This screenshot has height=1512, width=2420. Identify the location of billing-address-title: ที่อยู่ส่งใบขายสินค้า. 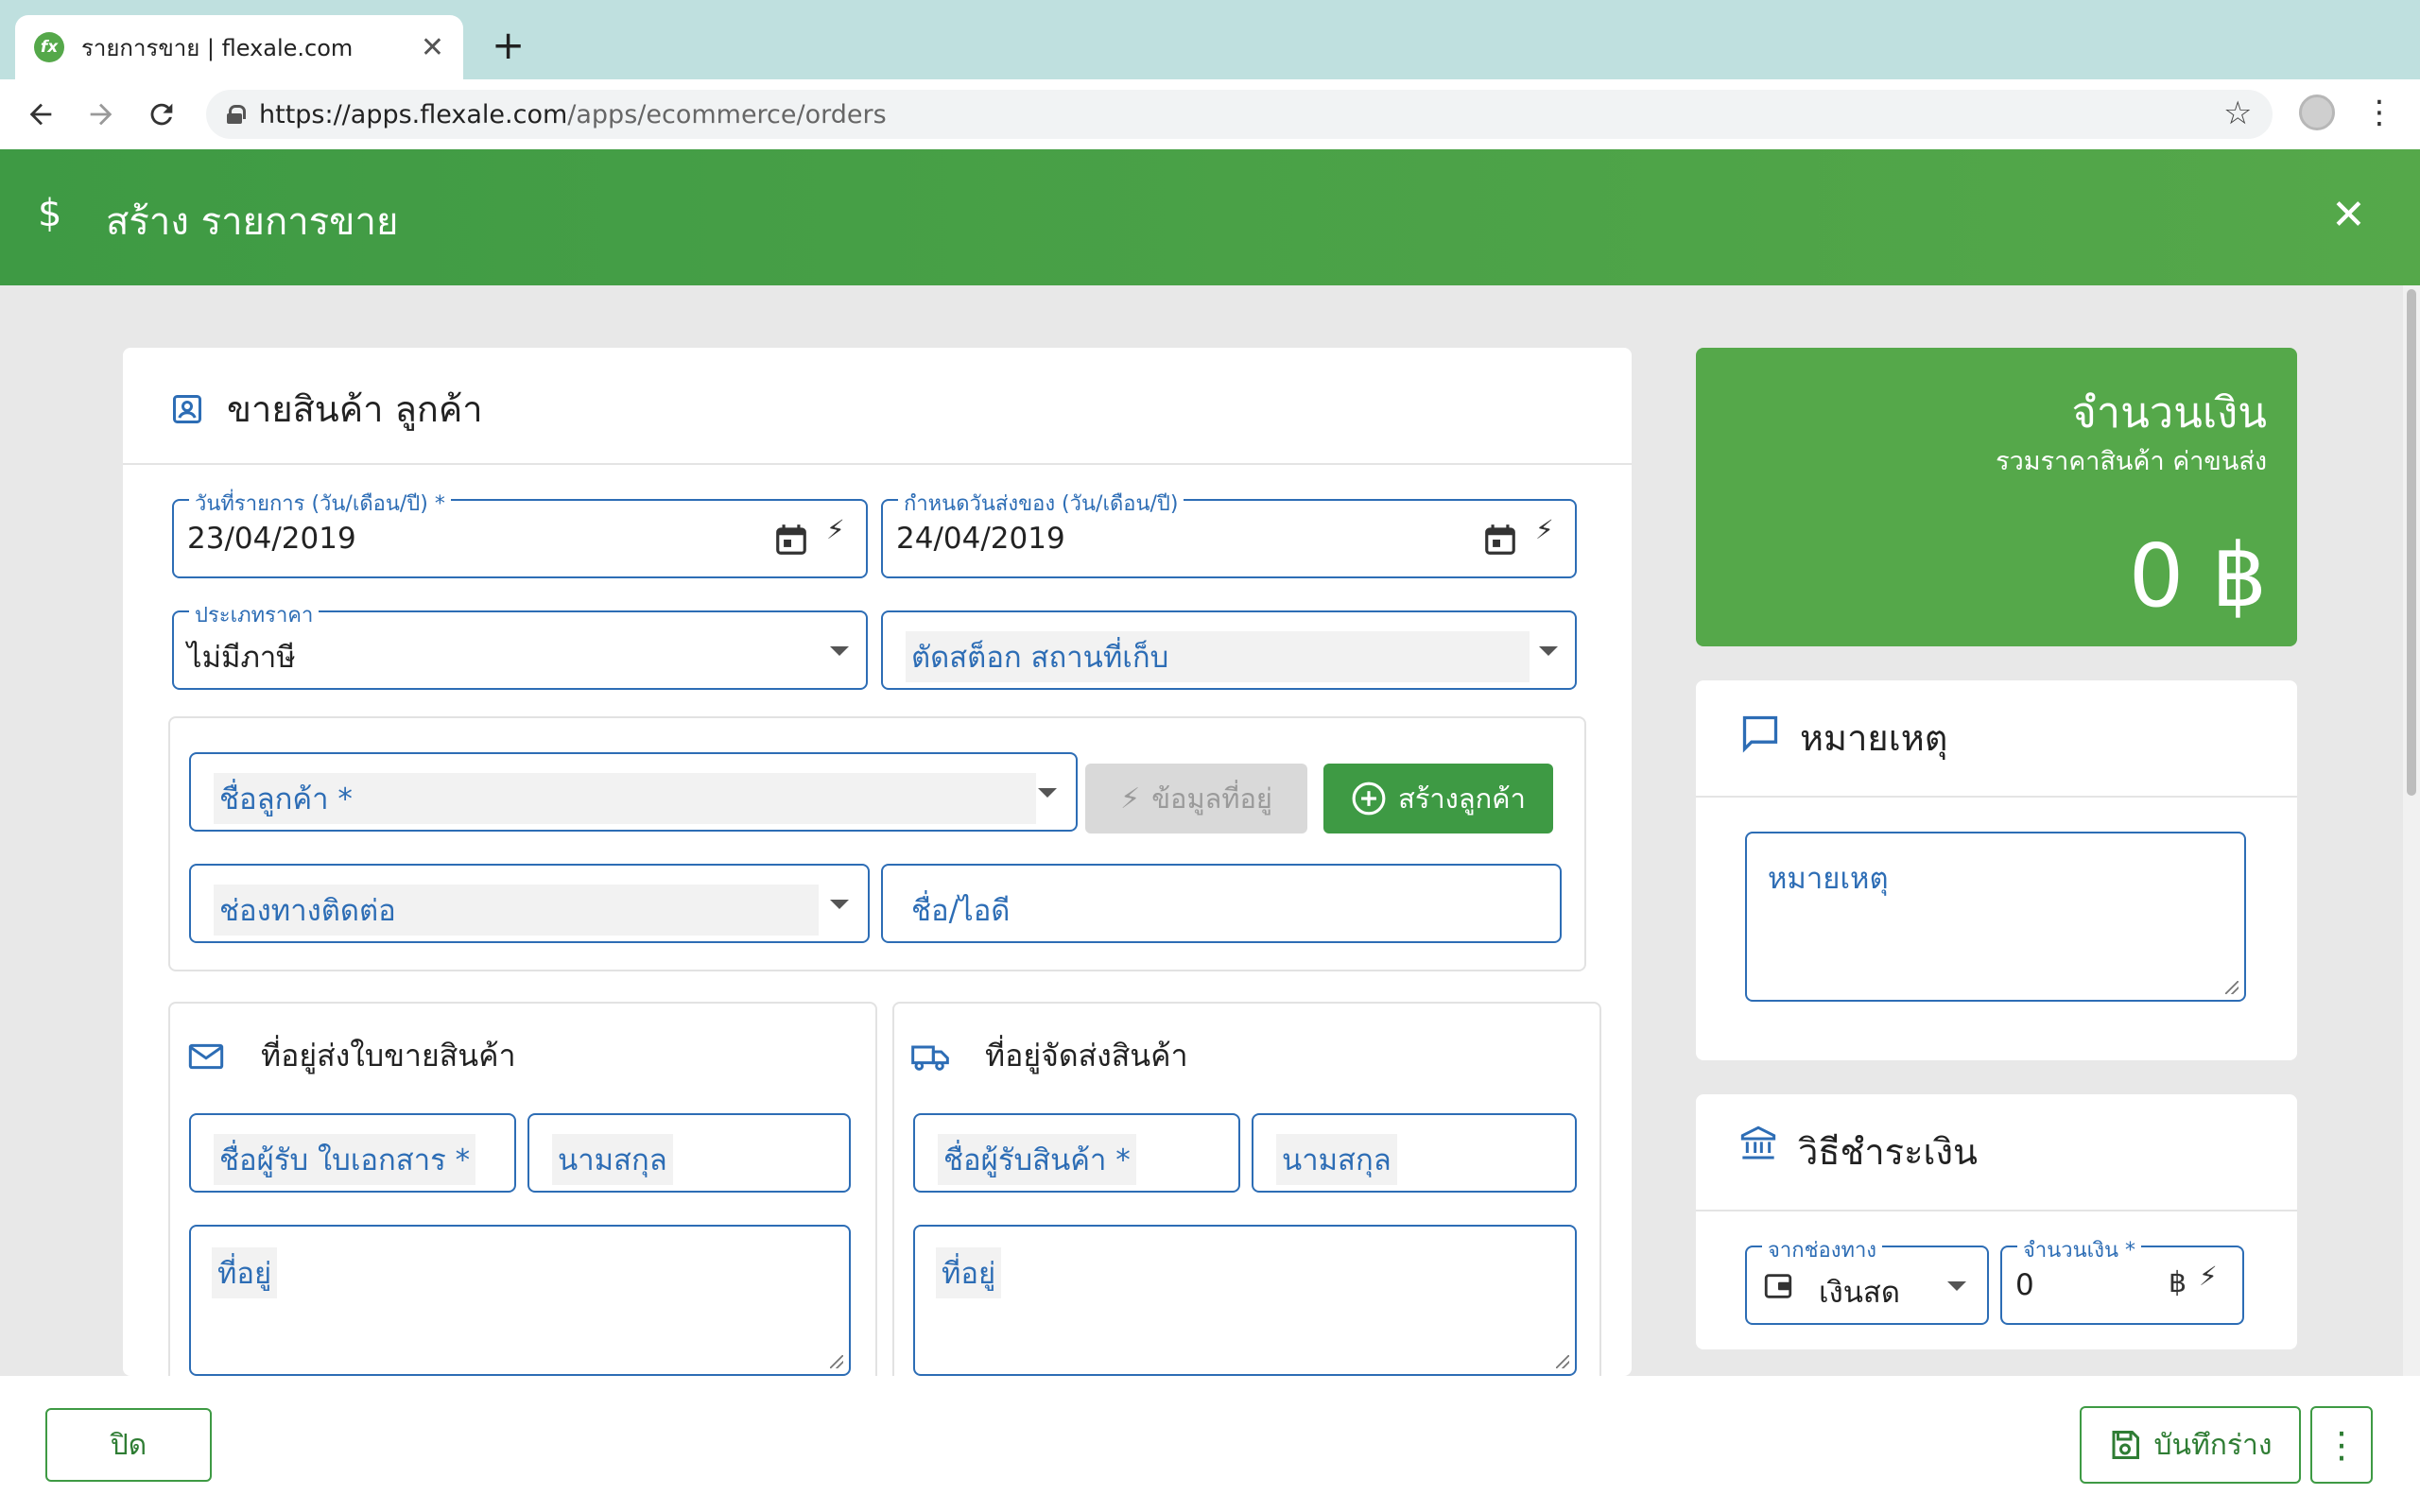
(389, 1056).